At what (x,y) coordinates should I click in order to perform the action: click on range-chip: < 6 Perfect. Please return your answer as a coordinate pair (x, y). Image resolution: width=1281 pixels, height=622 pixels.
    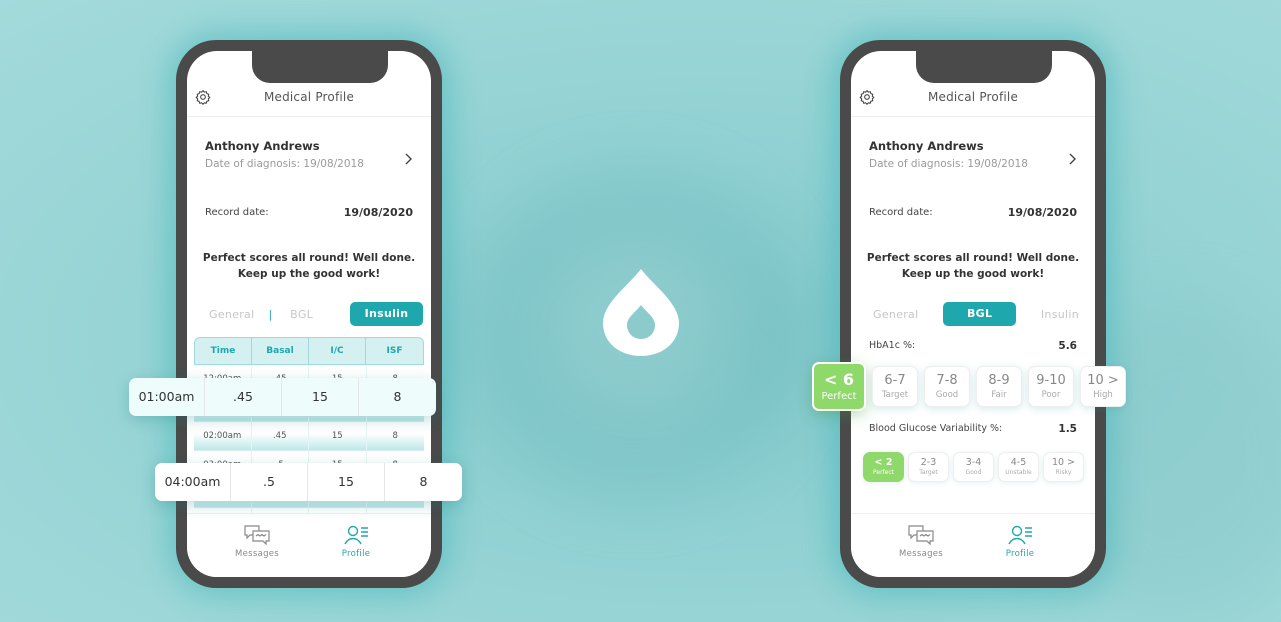
    Looking at the image, I should click on (839, 386).